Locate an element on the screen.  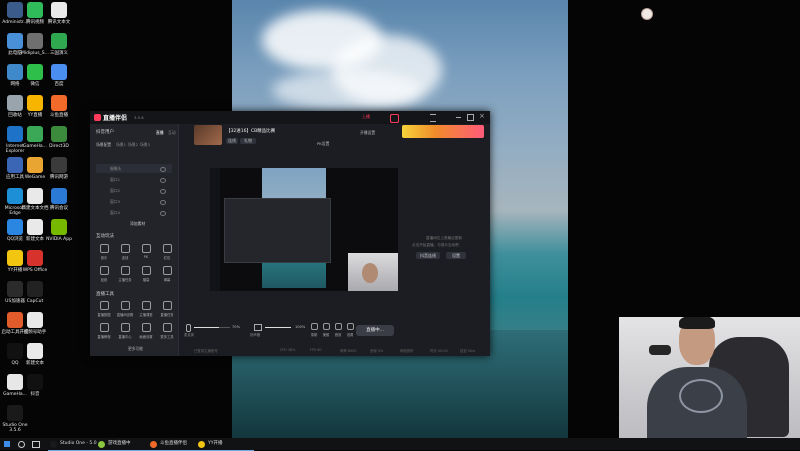
mic-slider is located at coordinates (212, 327).